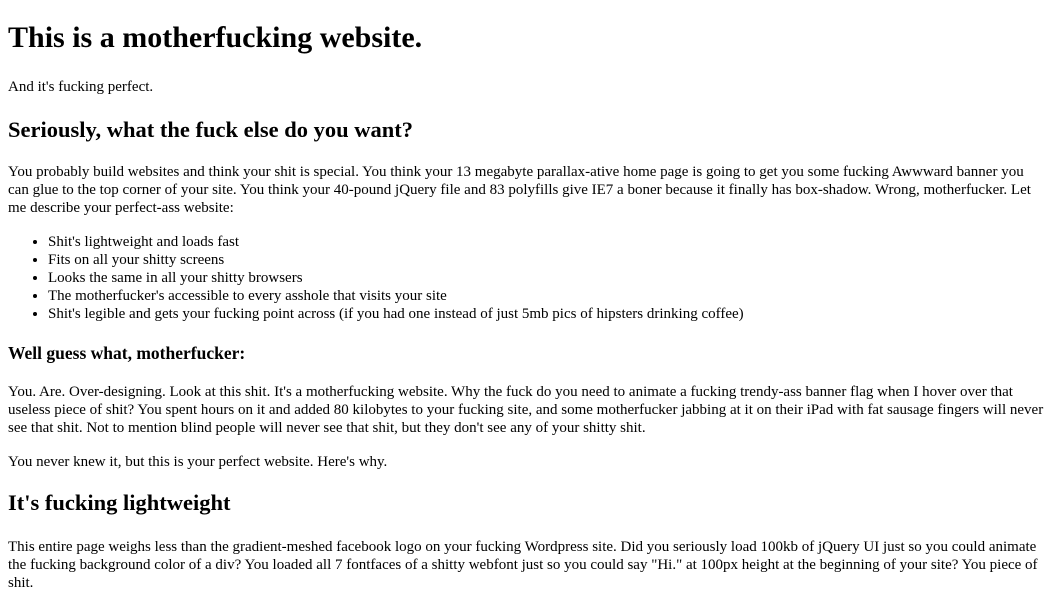 The image size is (1052, 607). What do you see at coordinates (215, 37) in the screenshot?
I see `page-title: This is a motherfucking website.` at bounding box center [215, 37].